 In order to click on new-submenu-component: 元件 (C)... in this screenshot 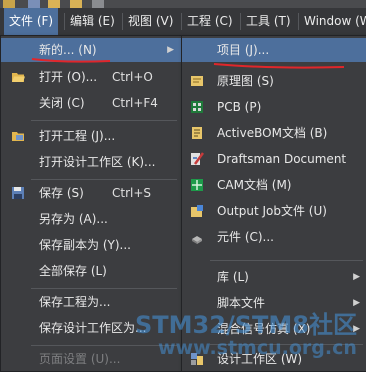, I will do `click(274, 237)`.